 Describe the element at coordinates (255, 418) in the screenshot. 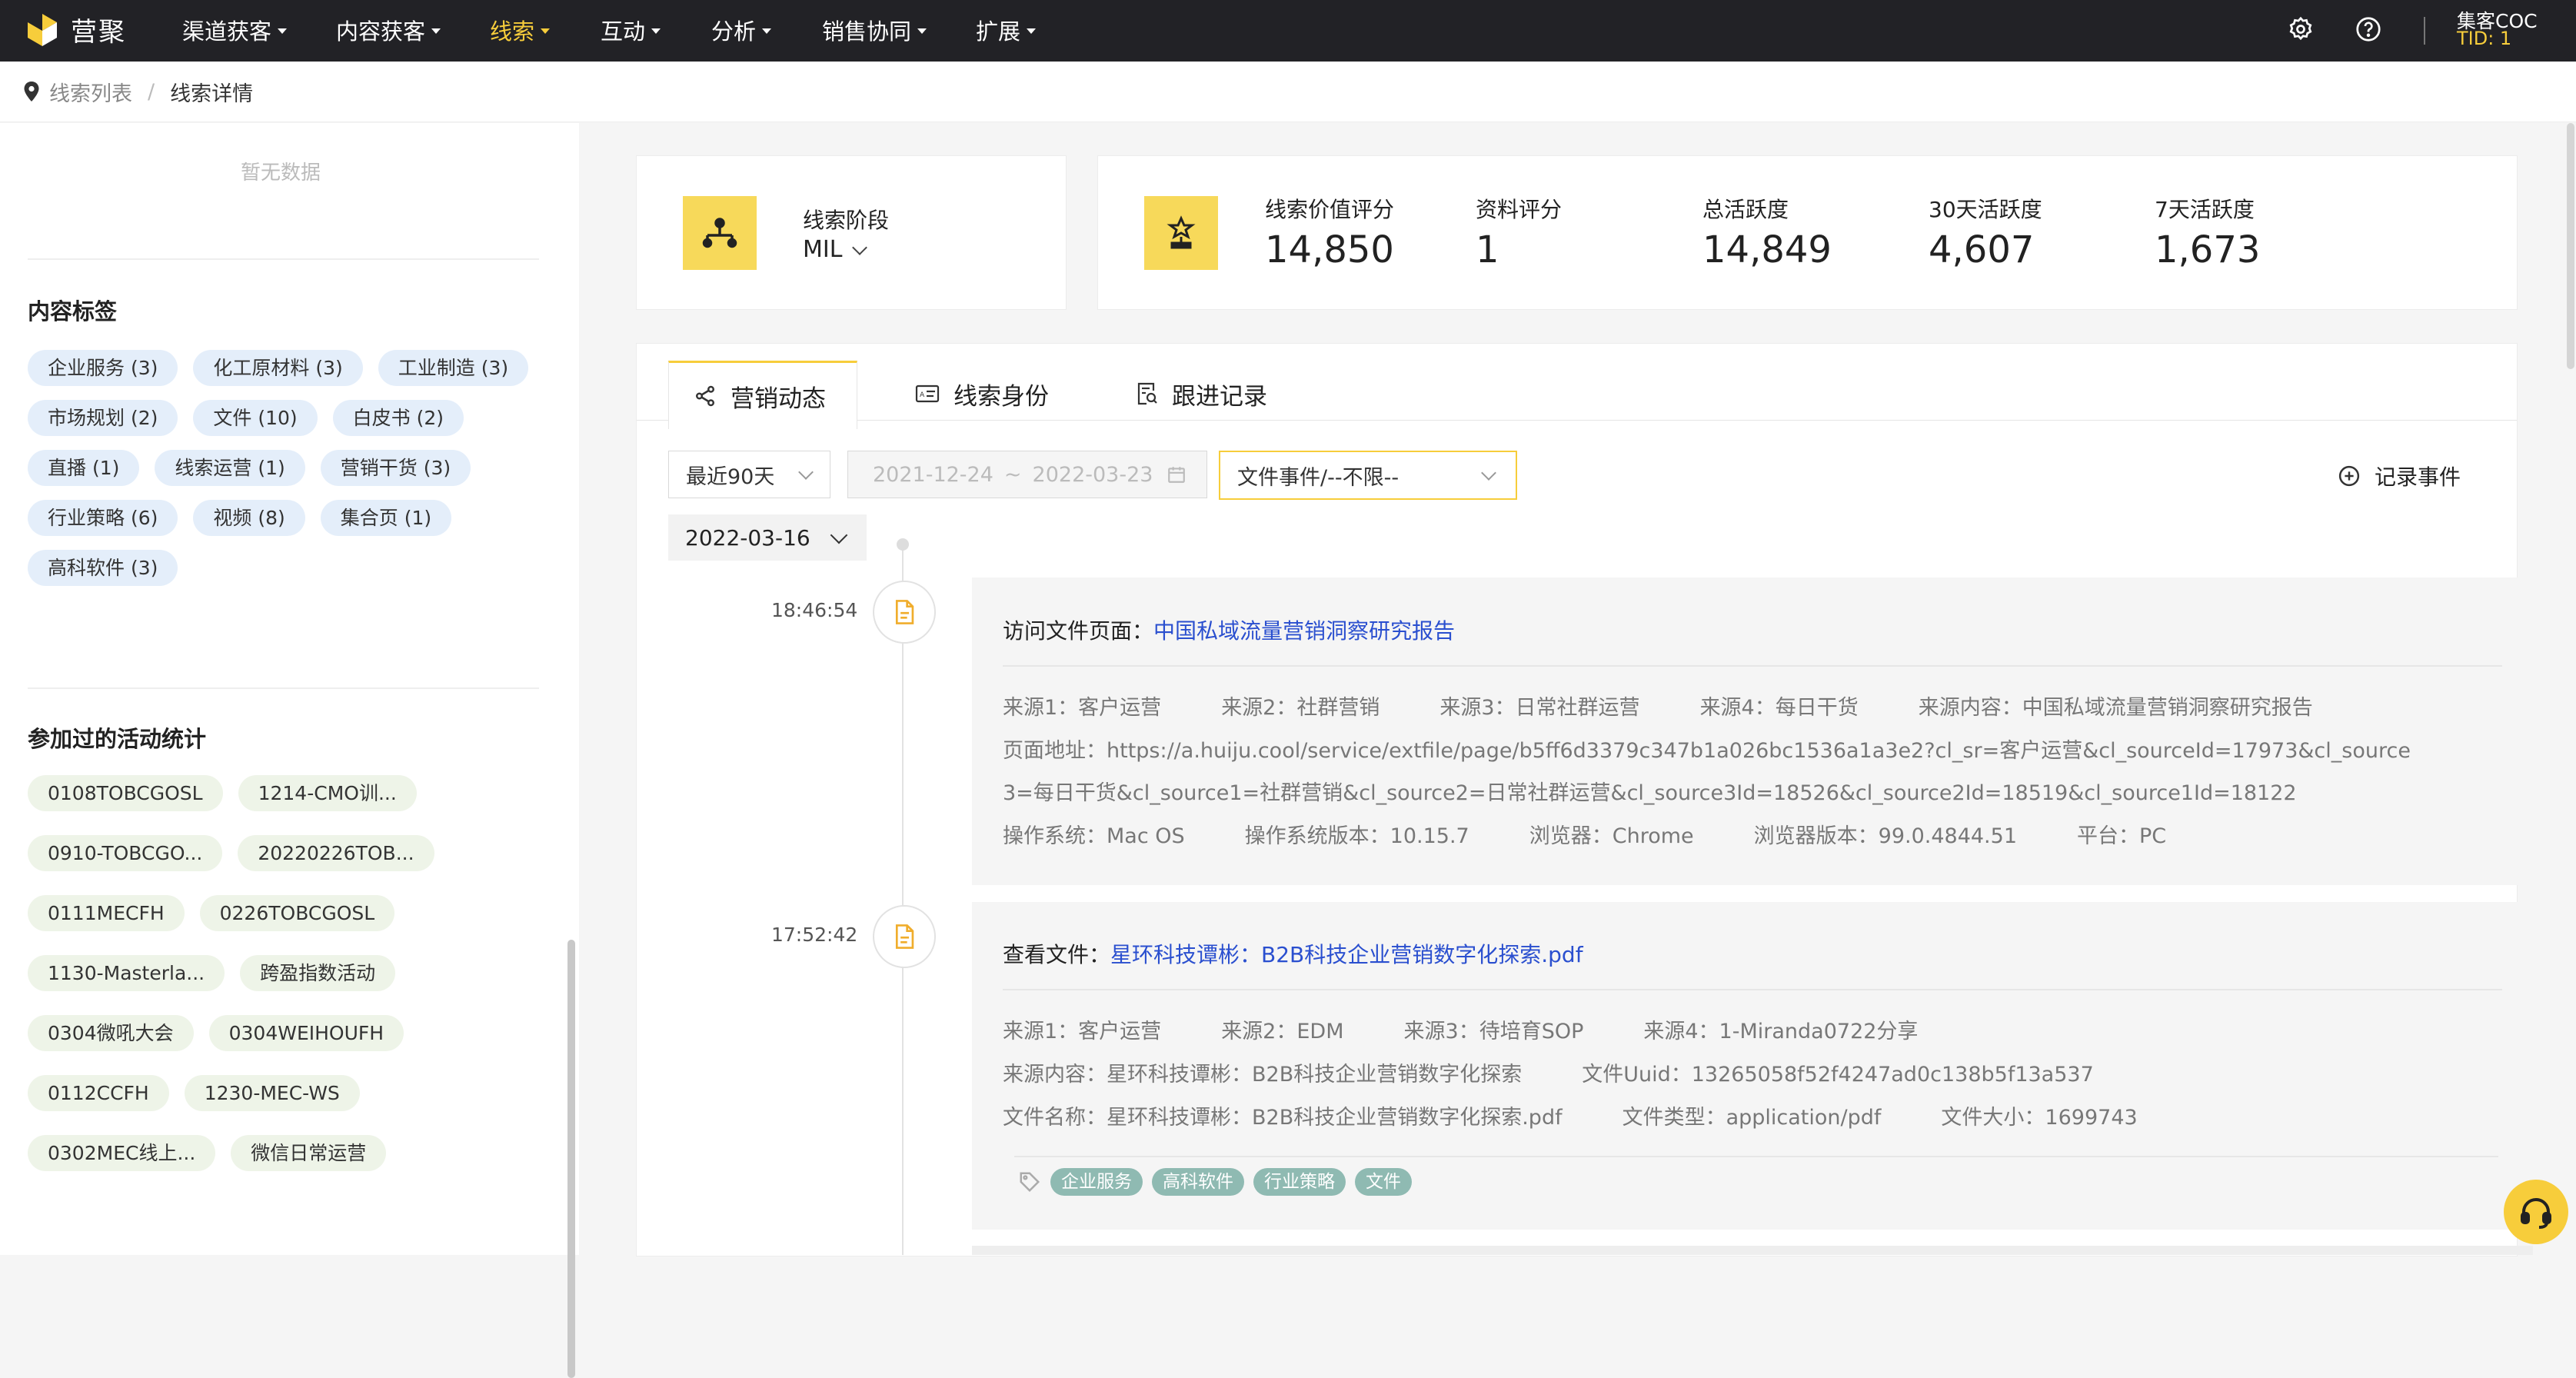

I see `content-tag: 文件 (10)` at that location.